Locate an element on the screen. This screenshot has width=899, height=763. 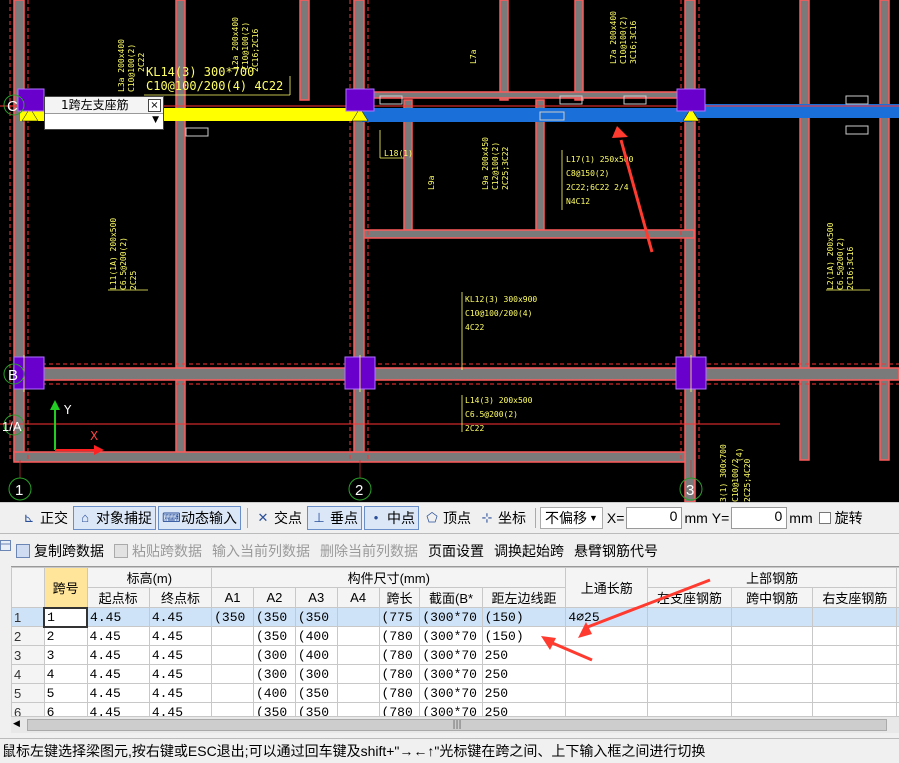
section-header: 截面(B* is located at coordinates (451, 597).